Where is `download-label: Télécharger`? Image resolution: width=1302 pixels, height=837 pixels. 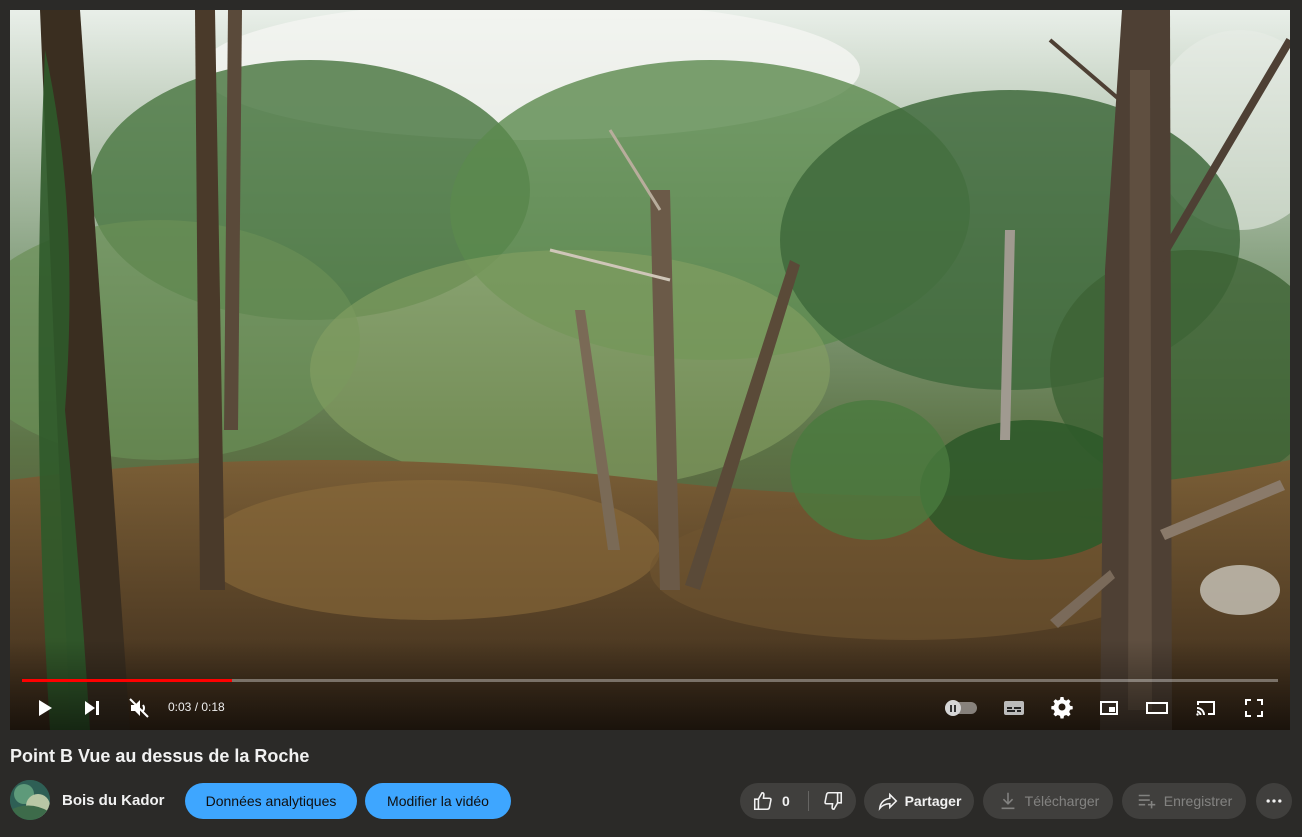 download-label: Télécharger is located at coordinates (1062, 801).